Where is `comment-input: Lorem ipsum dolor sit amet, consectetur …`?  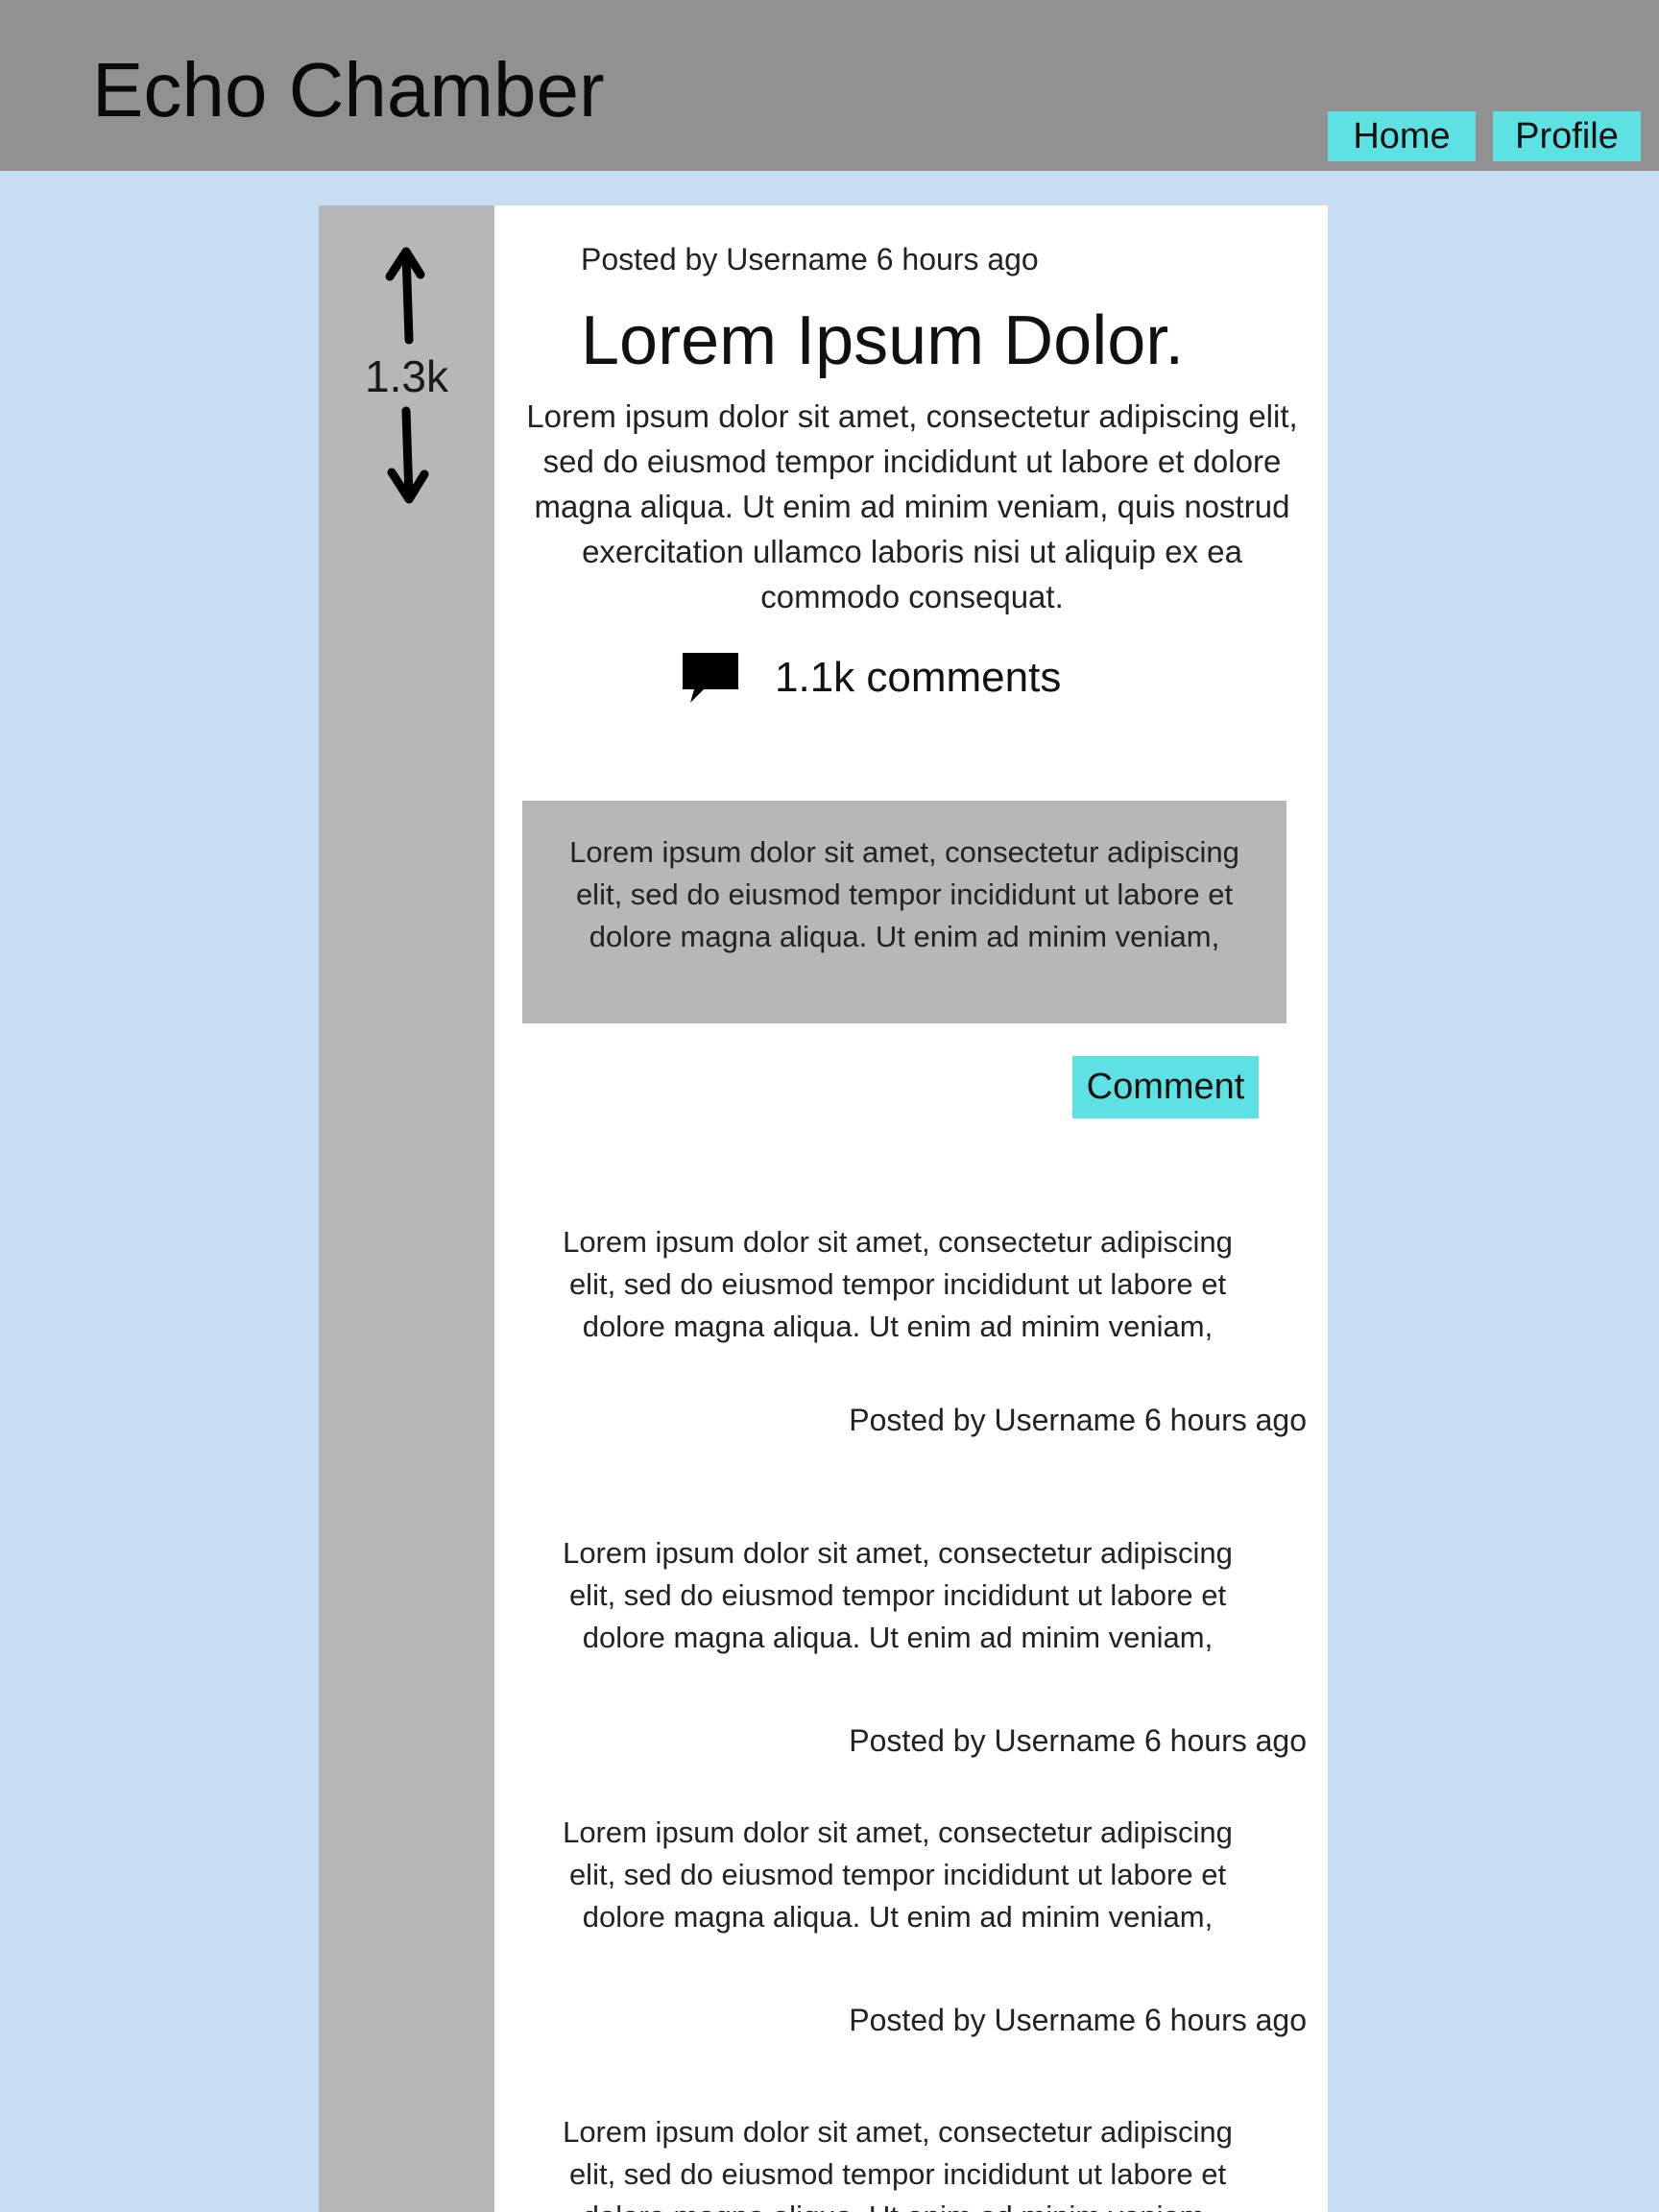 comment-input: Lorem ipsum dolor sit amet, consectetur … is located at coordinates (904, 912).